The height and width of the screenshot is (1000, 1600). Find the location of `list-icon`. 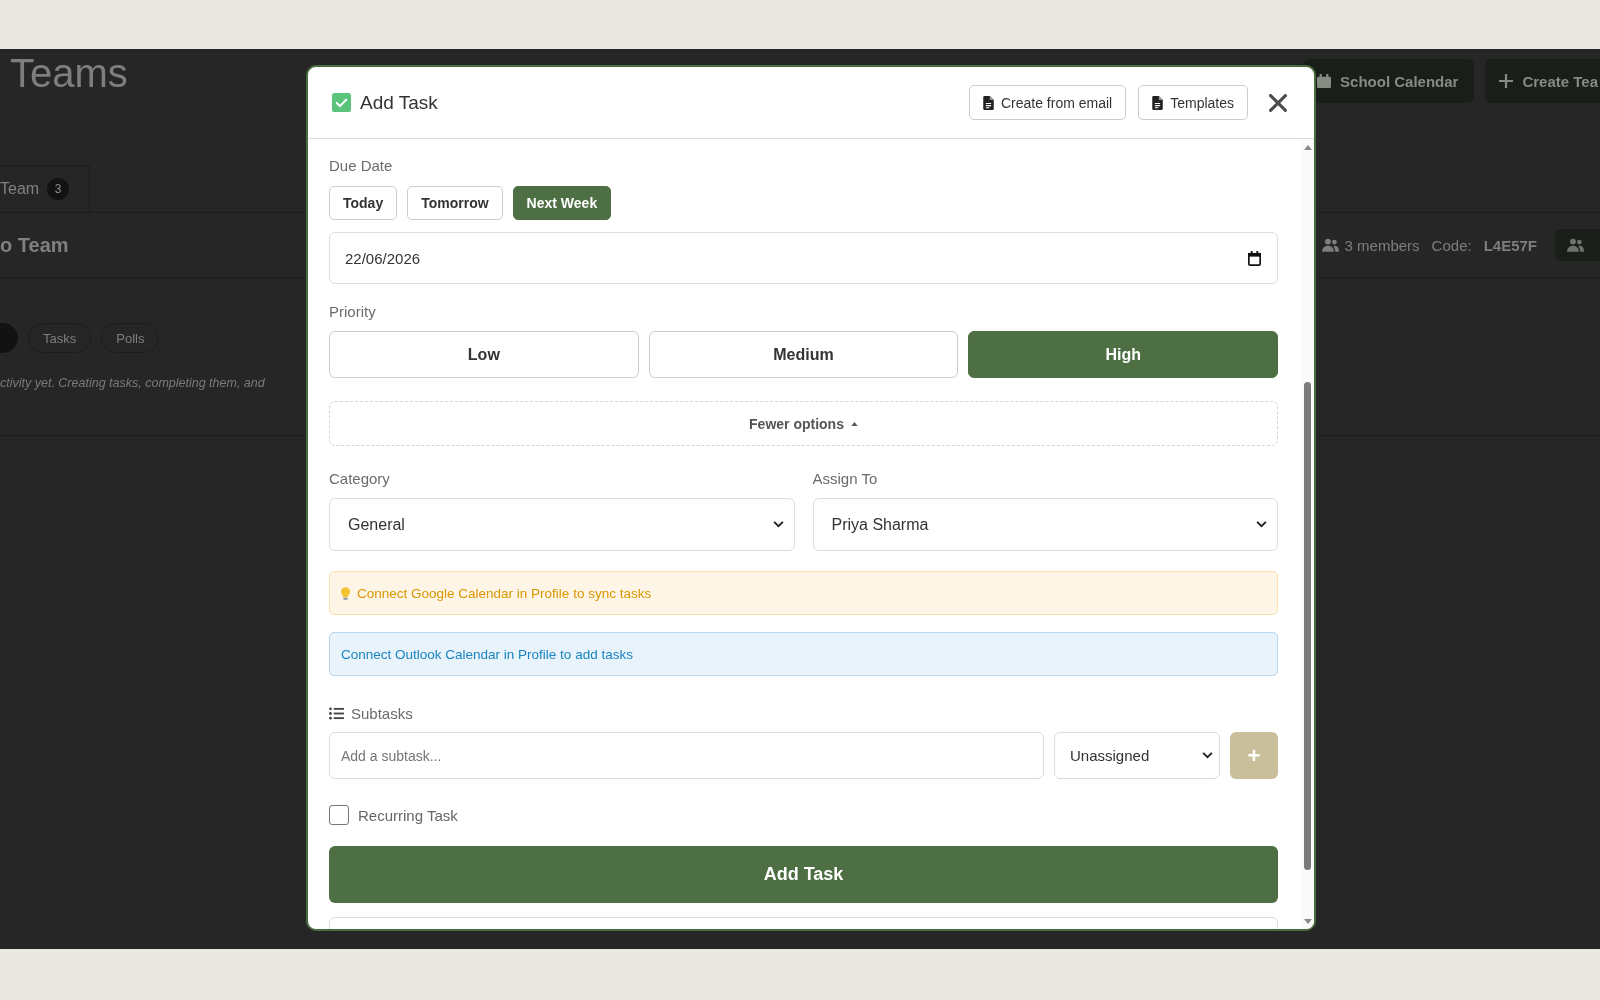

list-icon is located at coordinates (336, 713).